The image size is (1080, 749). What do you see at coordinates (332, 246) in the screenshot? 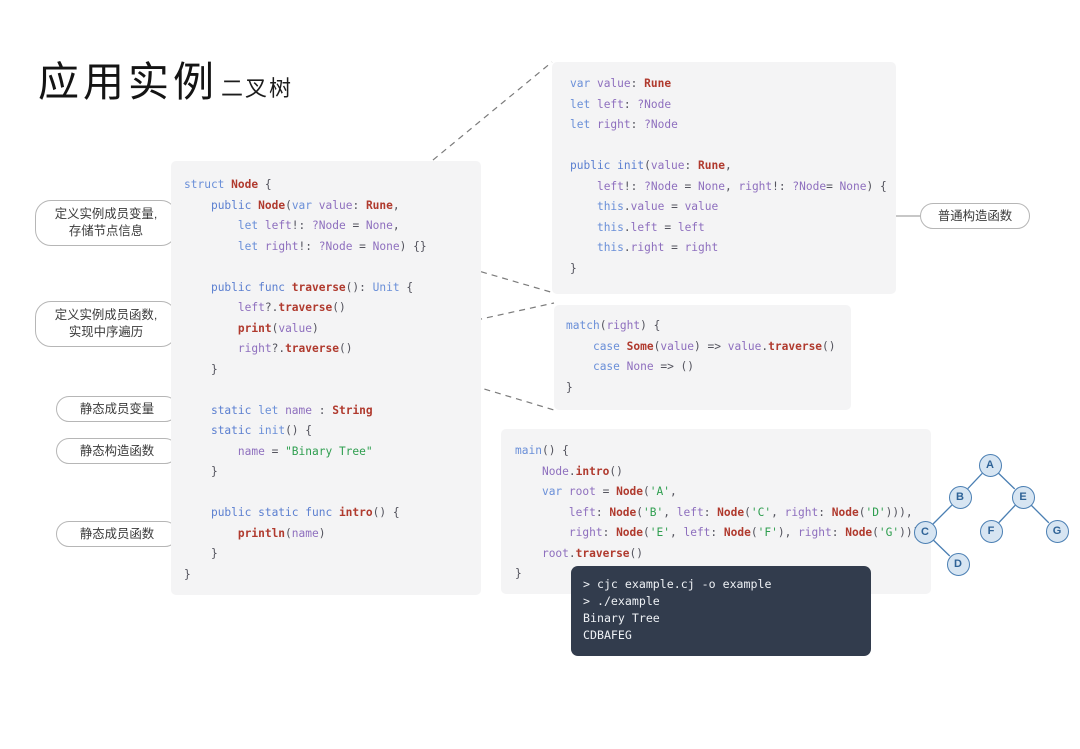
I see `code-line: let right!: ?Node = None) {}` at bounding box center [332, 246].